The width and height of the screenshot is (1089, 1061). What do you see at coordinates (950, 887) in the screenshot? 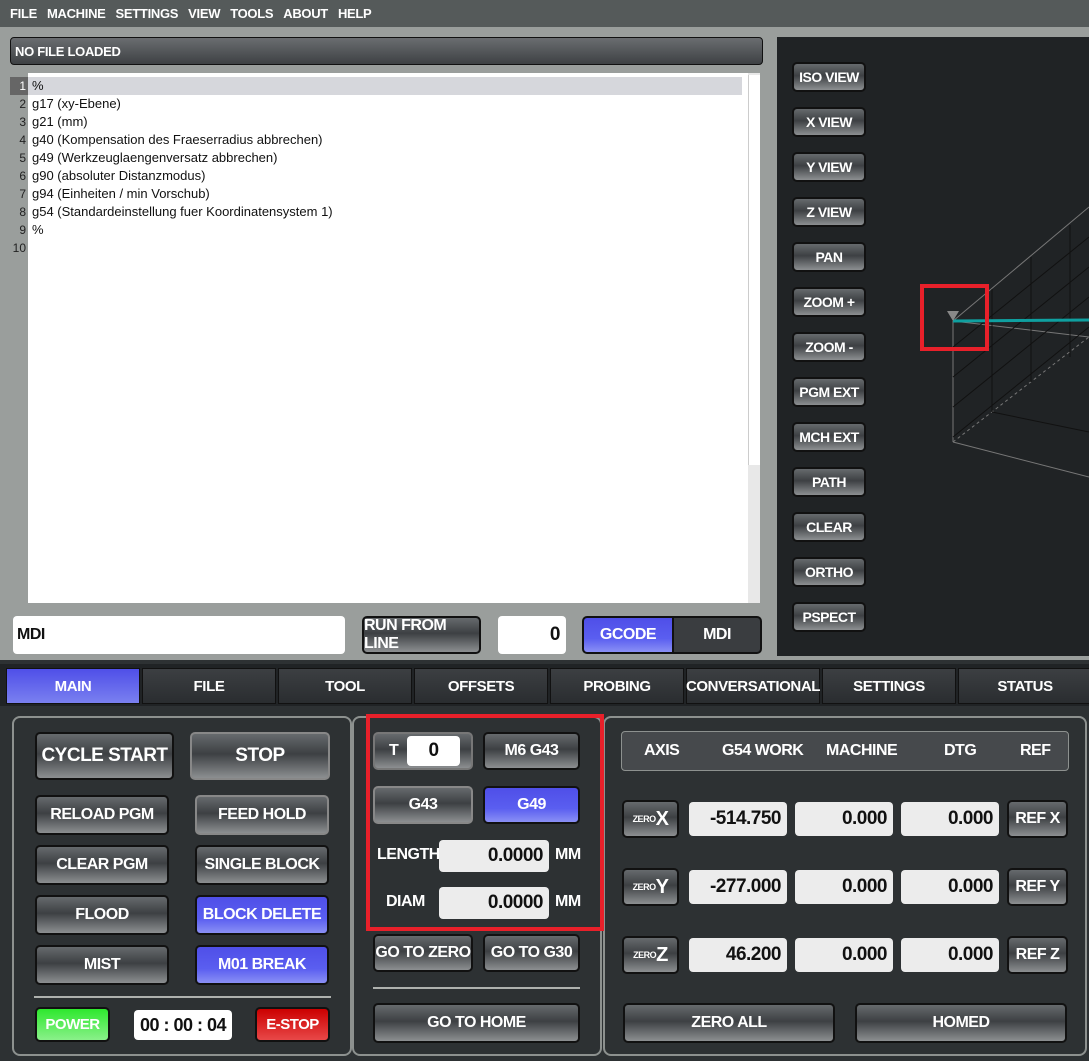
I see `dtg-y: 0.000` at bounding box center [950, 887].